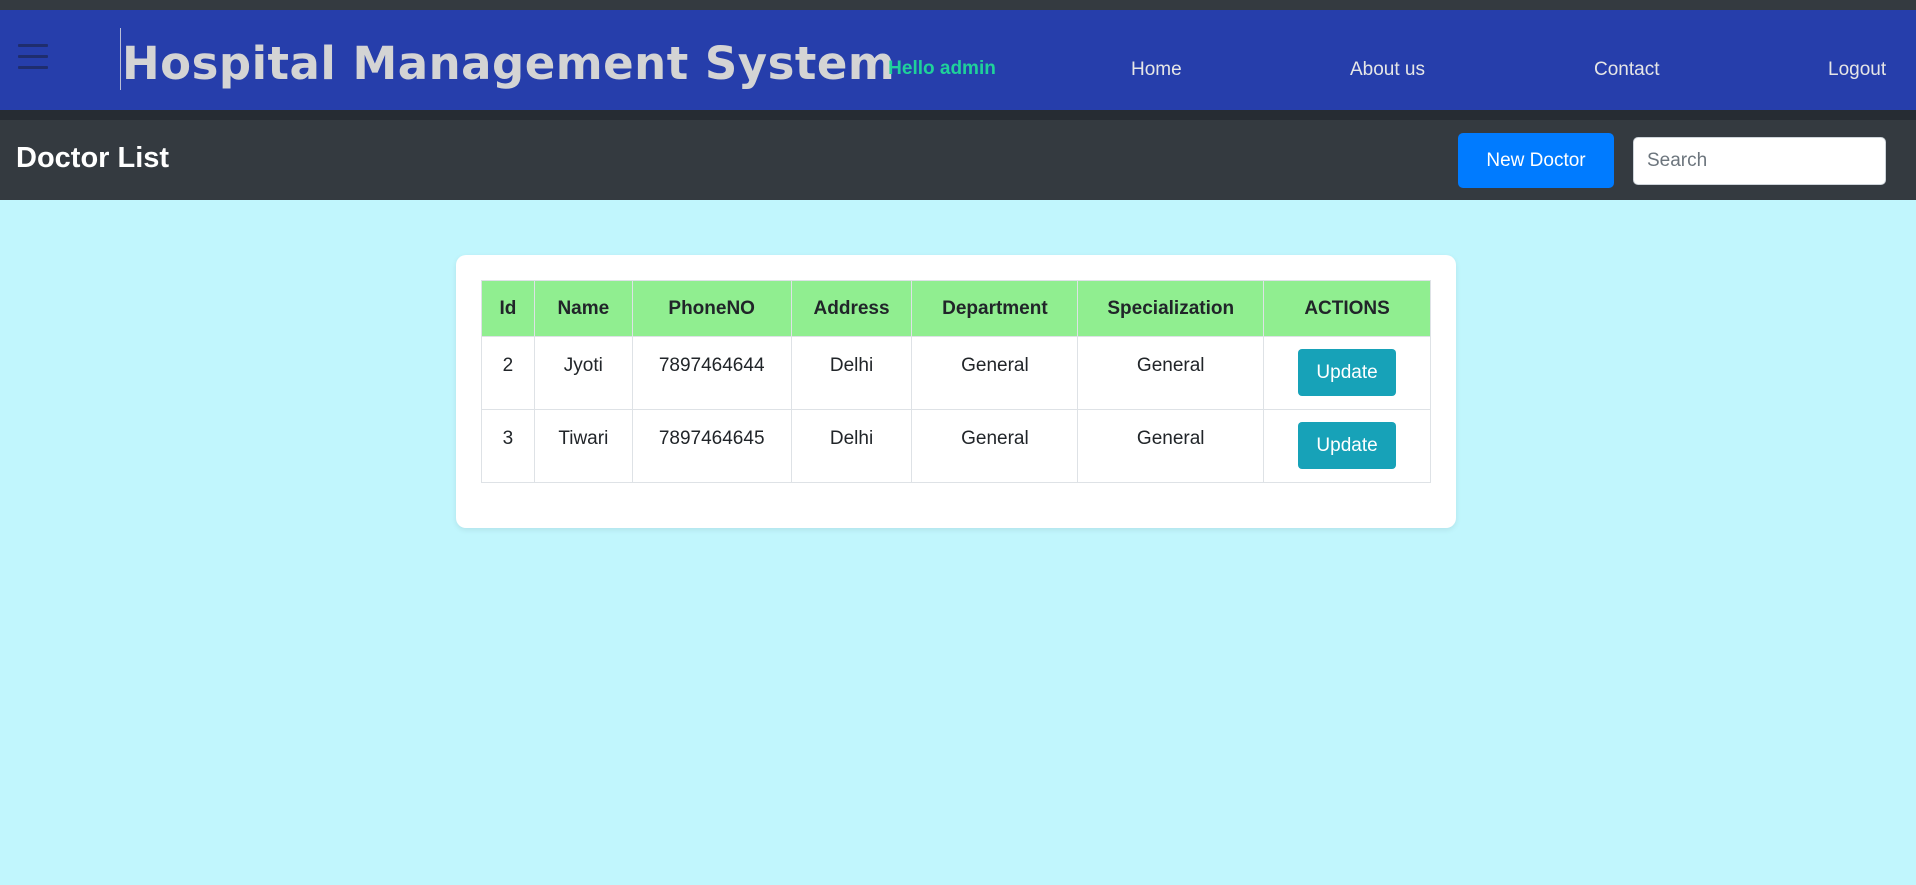  What do you see at coordinates (33, 57) in the screenshot?
I see `hamburger-menu-icon` at bounding box center [33, 57].